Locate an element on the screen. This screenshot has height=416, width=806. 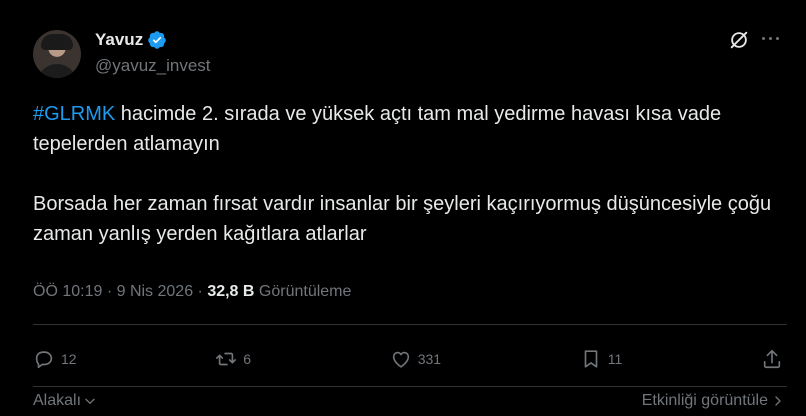
bookmark-icon is located at coordinates (591, 359).